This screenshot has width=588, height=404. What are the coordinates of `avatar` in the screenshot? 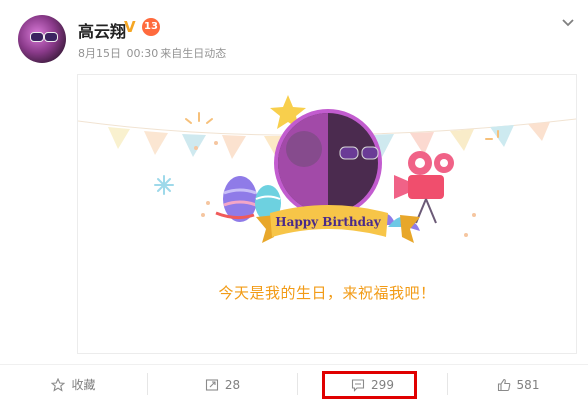 It's located at (42, 39).